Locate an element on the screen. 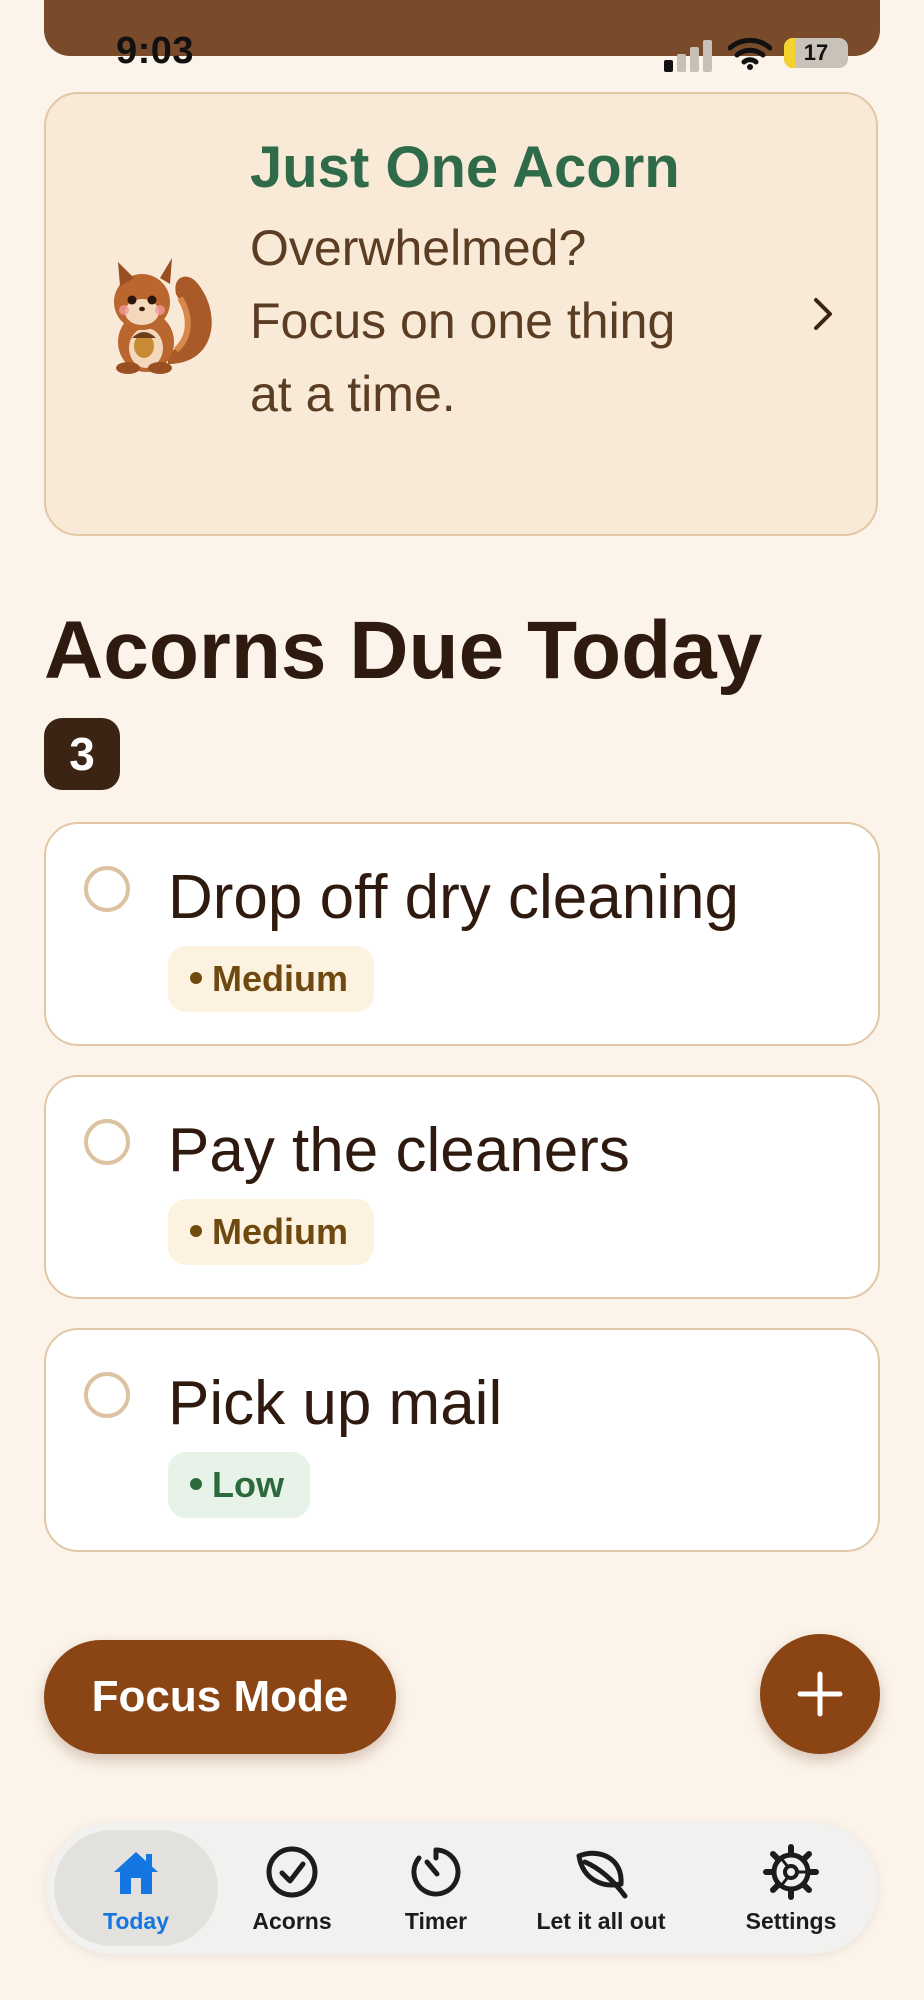 The width and height of the screenshot is (924, 2000). add-task-button is located at coordinates (820, 1694).